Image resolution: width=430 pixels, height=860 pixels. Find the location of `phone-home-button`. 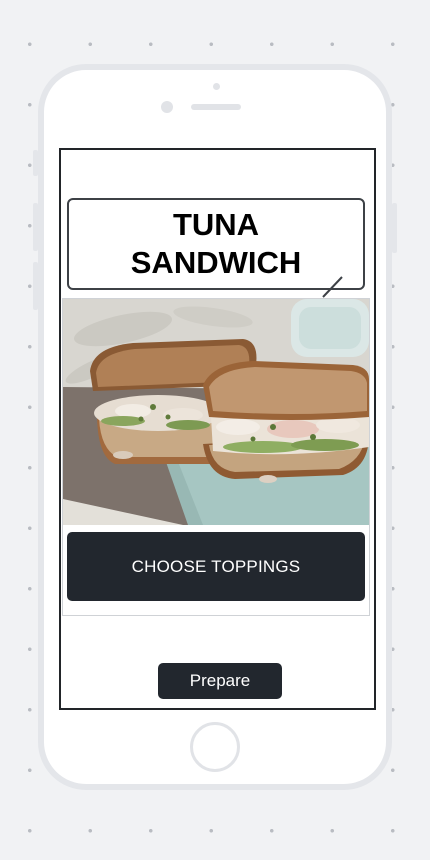

phone-home-button is located at coordinates (215, 747).